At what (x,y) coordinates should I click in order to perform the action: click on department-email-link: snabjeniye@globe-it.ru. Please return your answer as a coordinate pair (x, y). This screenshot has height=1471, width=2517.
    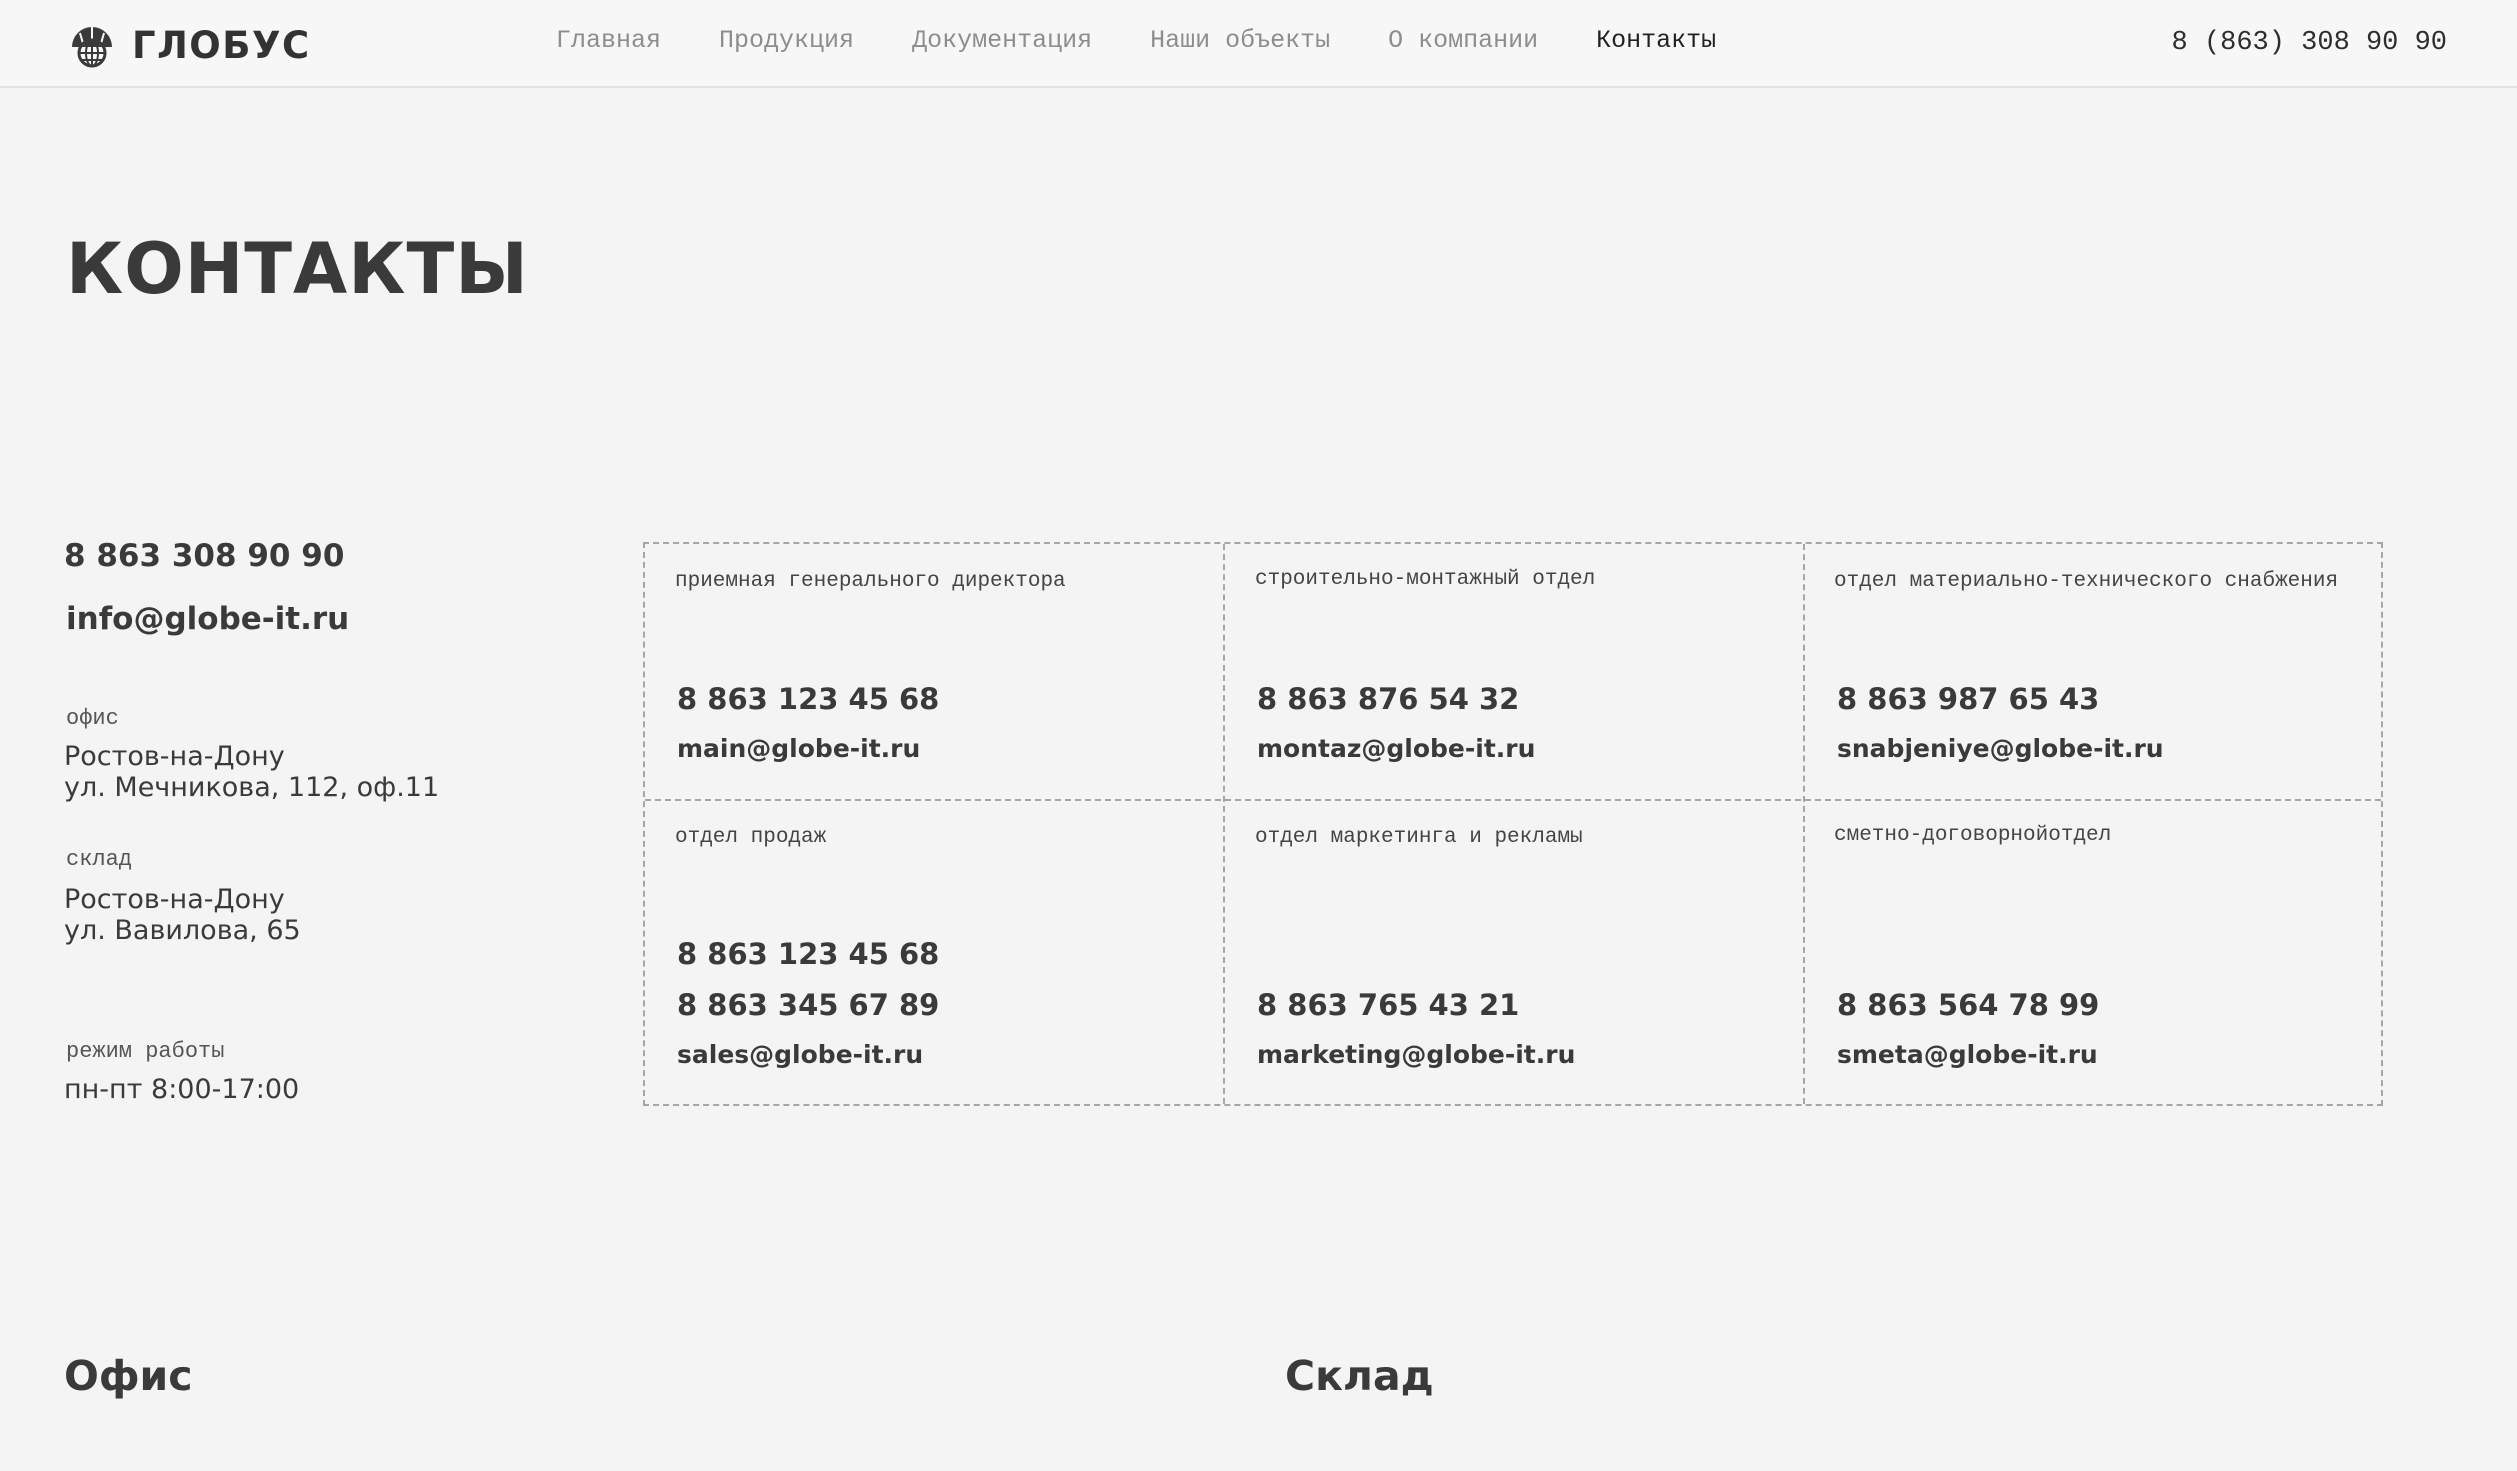
    Looking at the image, I should click on (2000, 748).